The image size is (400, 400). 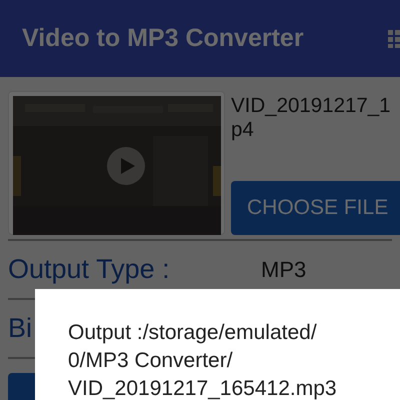 What do you see at coordinates (20, 328) in the screenshot?
I see `field-label: Bi` at bounding box center [20, 328].